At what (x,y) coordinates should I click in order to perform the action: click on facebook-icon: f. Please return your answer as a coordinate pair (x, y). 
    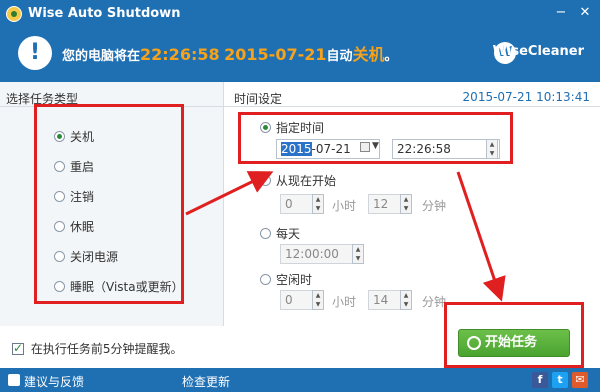
    Looking at the image, I should click on (540, 380).